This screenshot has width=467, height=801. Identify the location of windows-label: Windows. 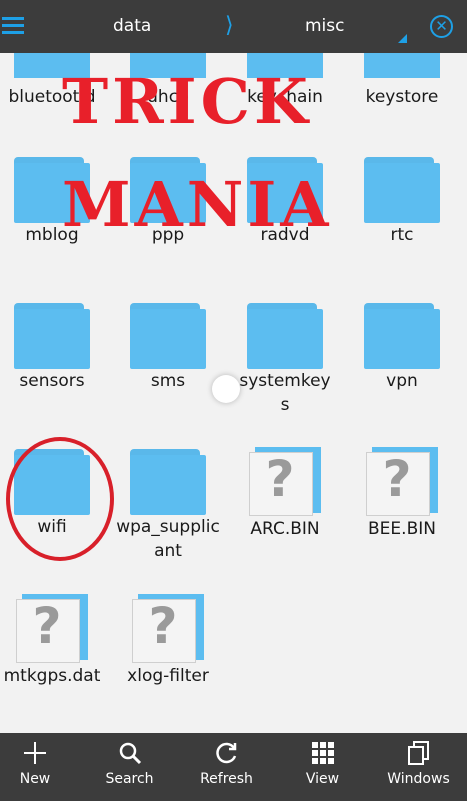
(418, 779).